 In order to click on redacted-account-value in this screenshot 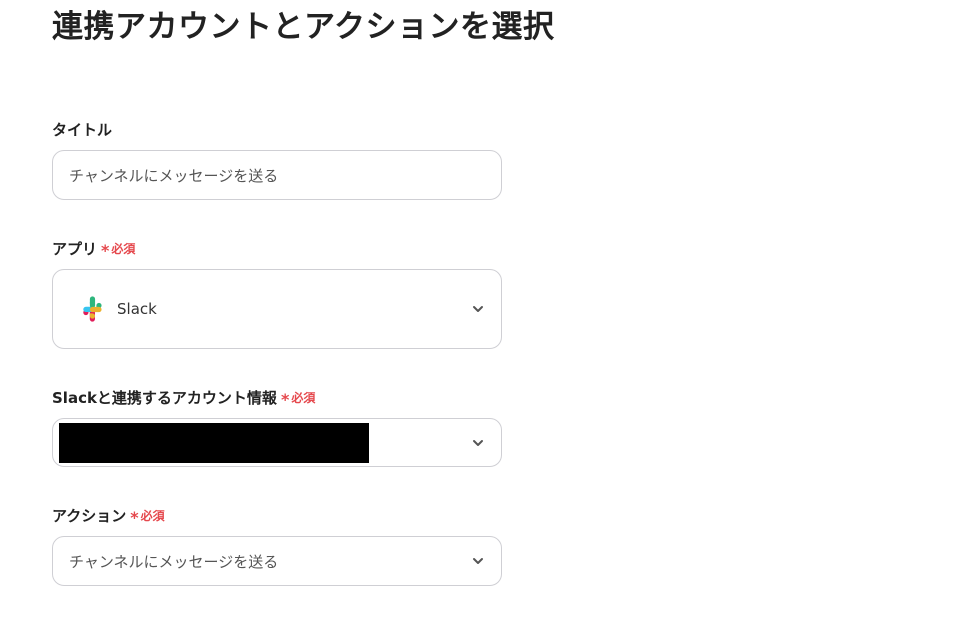, I will do `click(214, 442)`.